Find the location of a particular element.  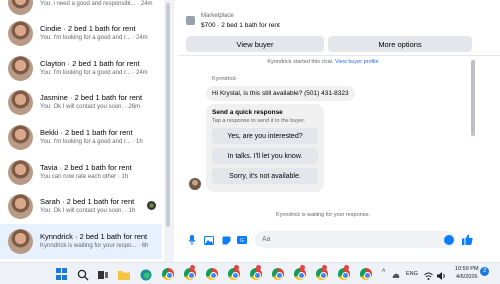

file-explorer-icon is located at coordinates (124, 274).